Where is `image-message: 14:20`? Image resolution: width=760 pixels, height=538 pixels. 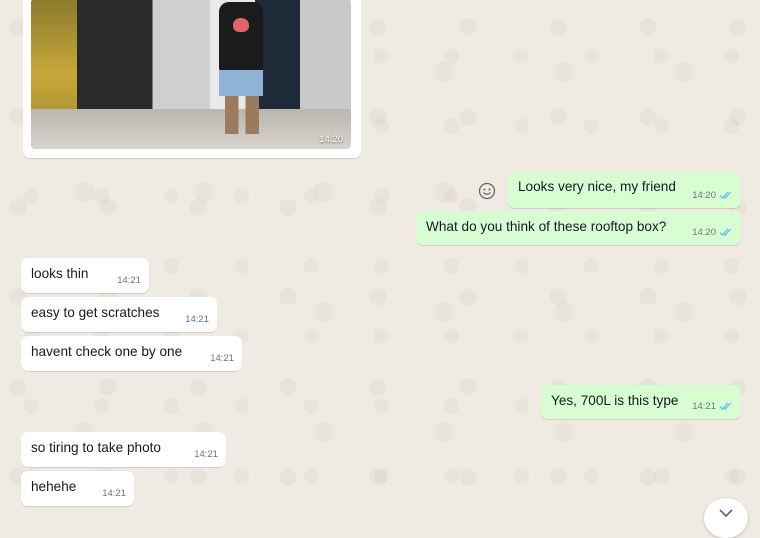
image-message: 14:20 is located at coordinates (192, 79).